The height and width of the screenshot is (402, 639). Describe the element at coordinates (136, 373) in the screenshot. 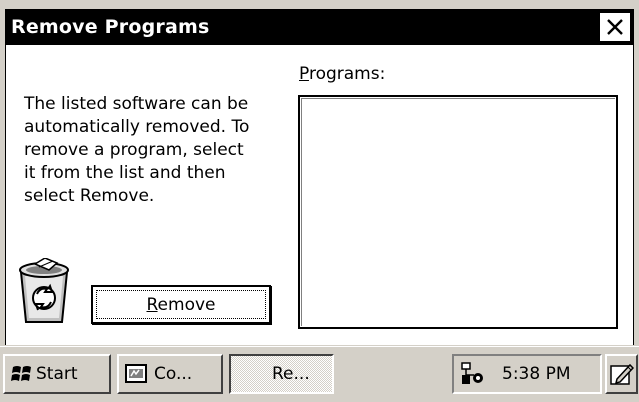

I see `control-panel-icon` at that location.